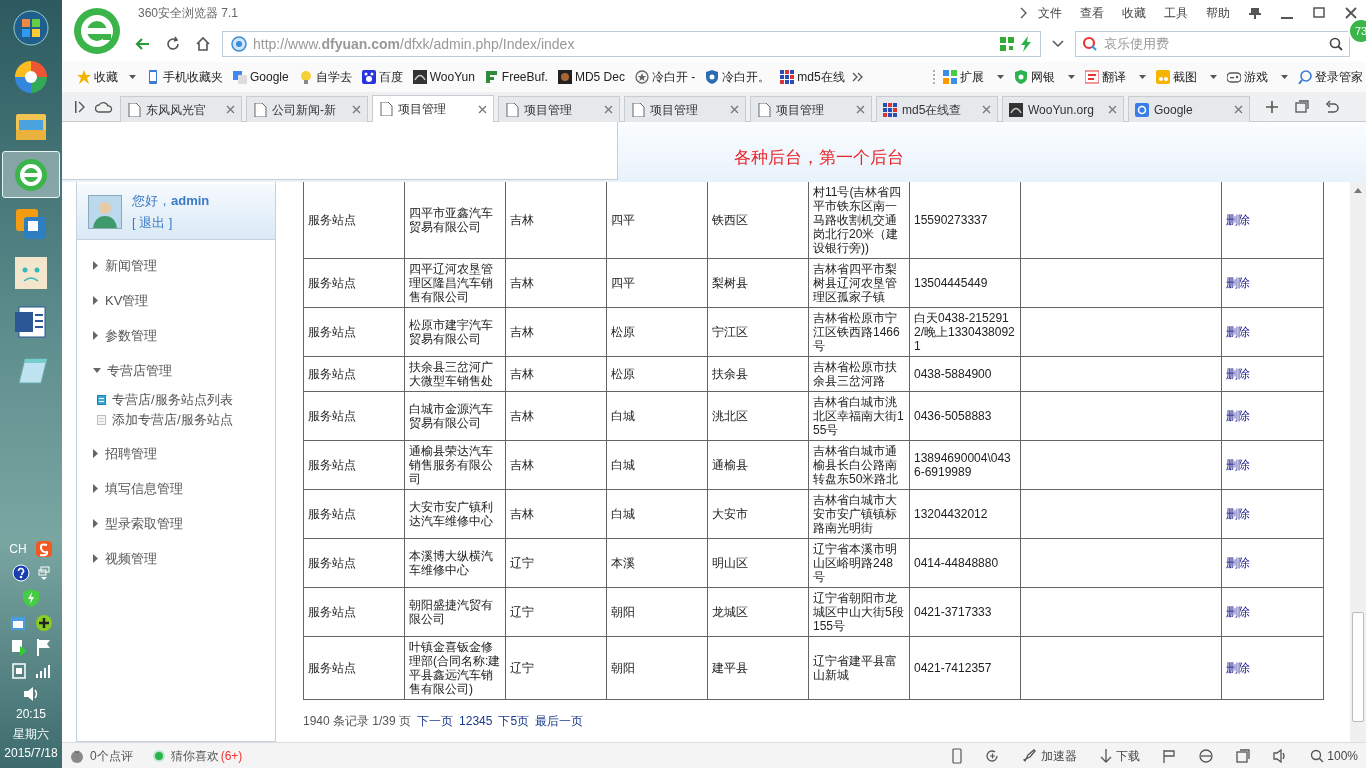 The image size is (1366, 768). Describe the element at coordinates (1026, 44) in the screenshot. I see `lightning-icon` at that location.